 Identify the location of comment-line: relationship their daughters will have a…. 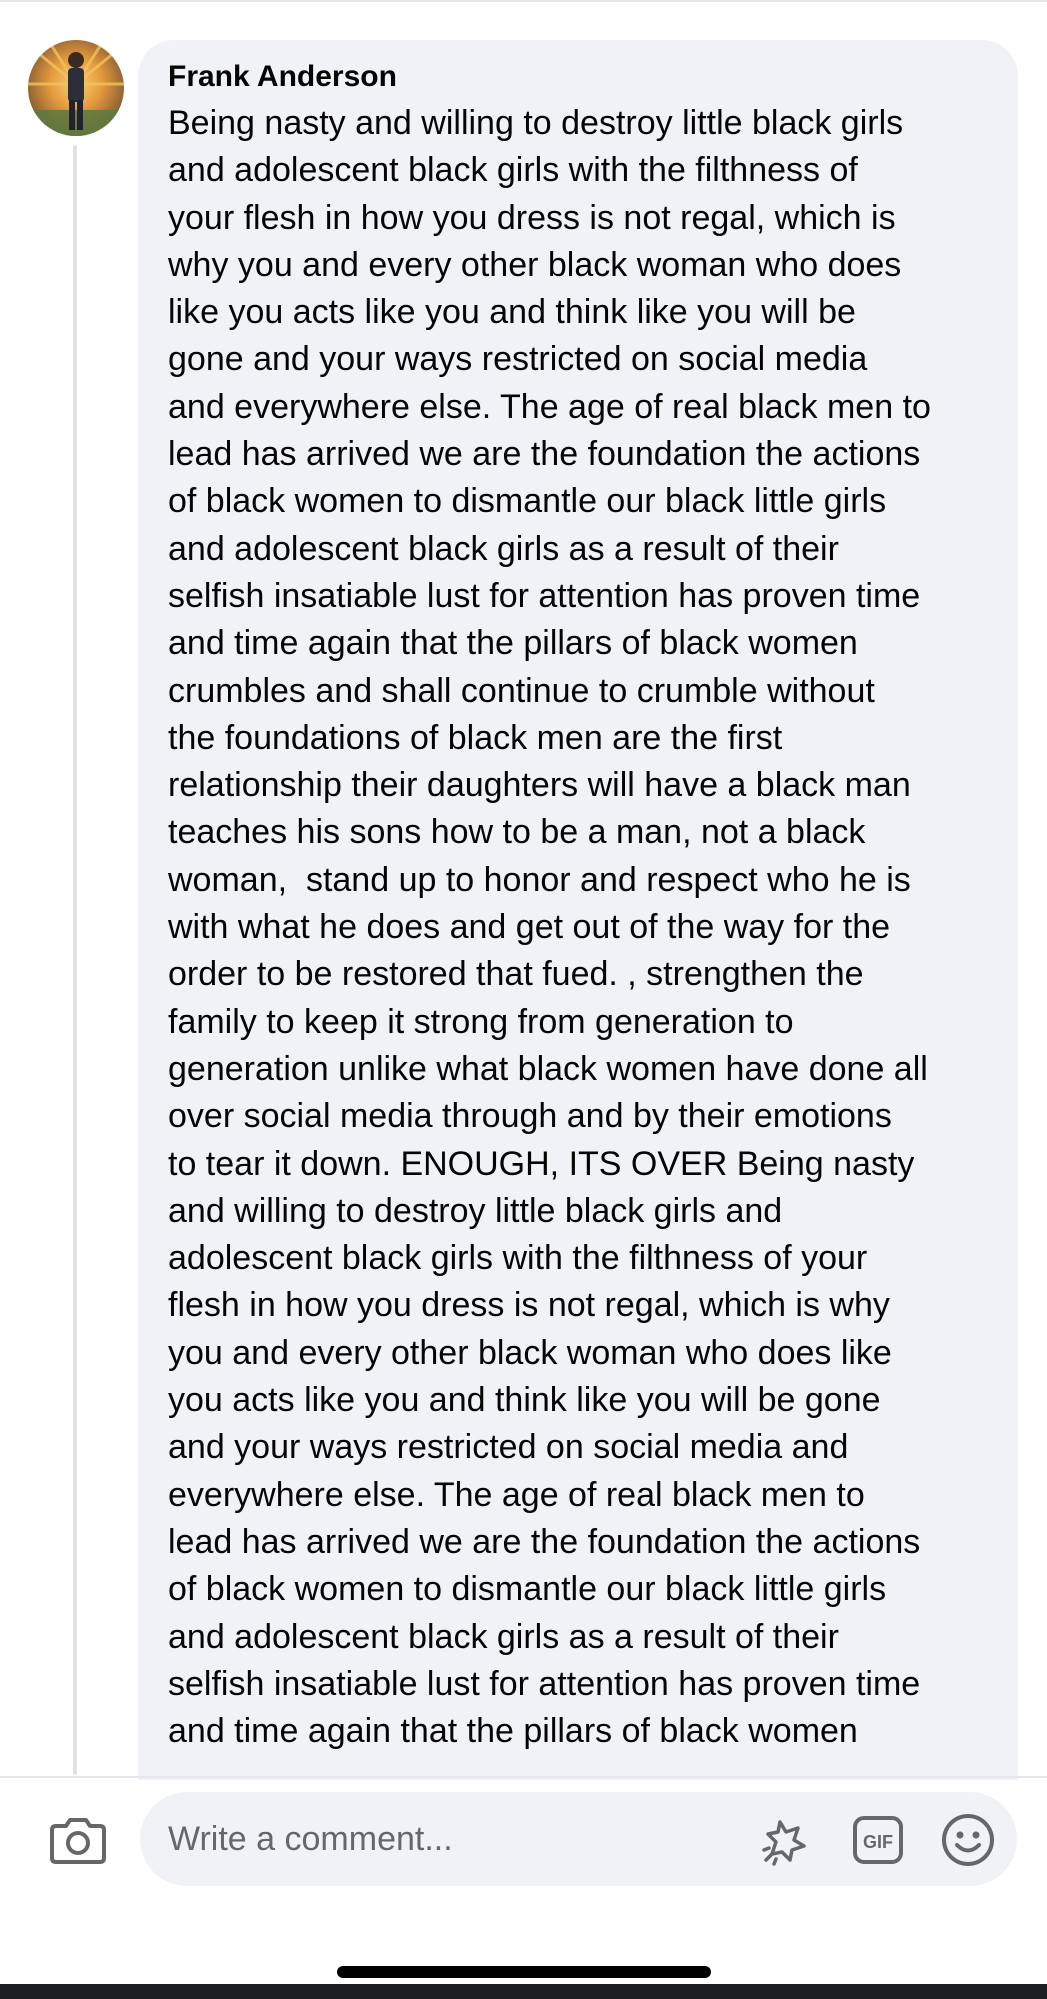
(539, 785).